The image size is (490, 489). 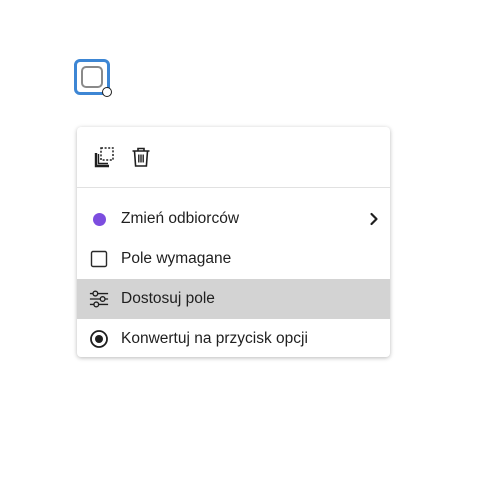 What do you see at coordinates (107, 92) in the screenshot?
I see `resize-handle` at bounding box center [107, 92].